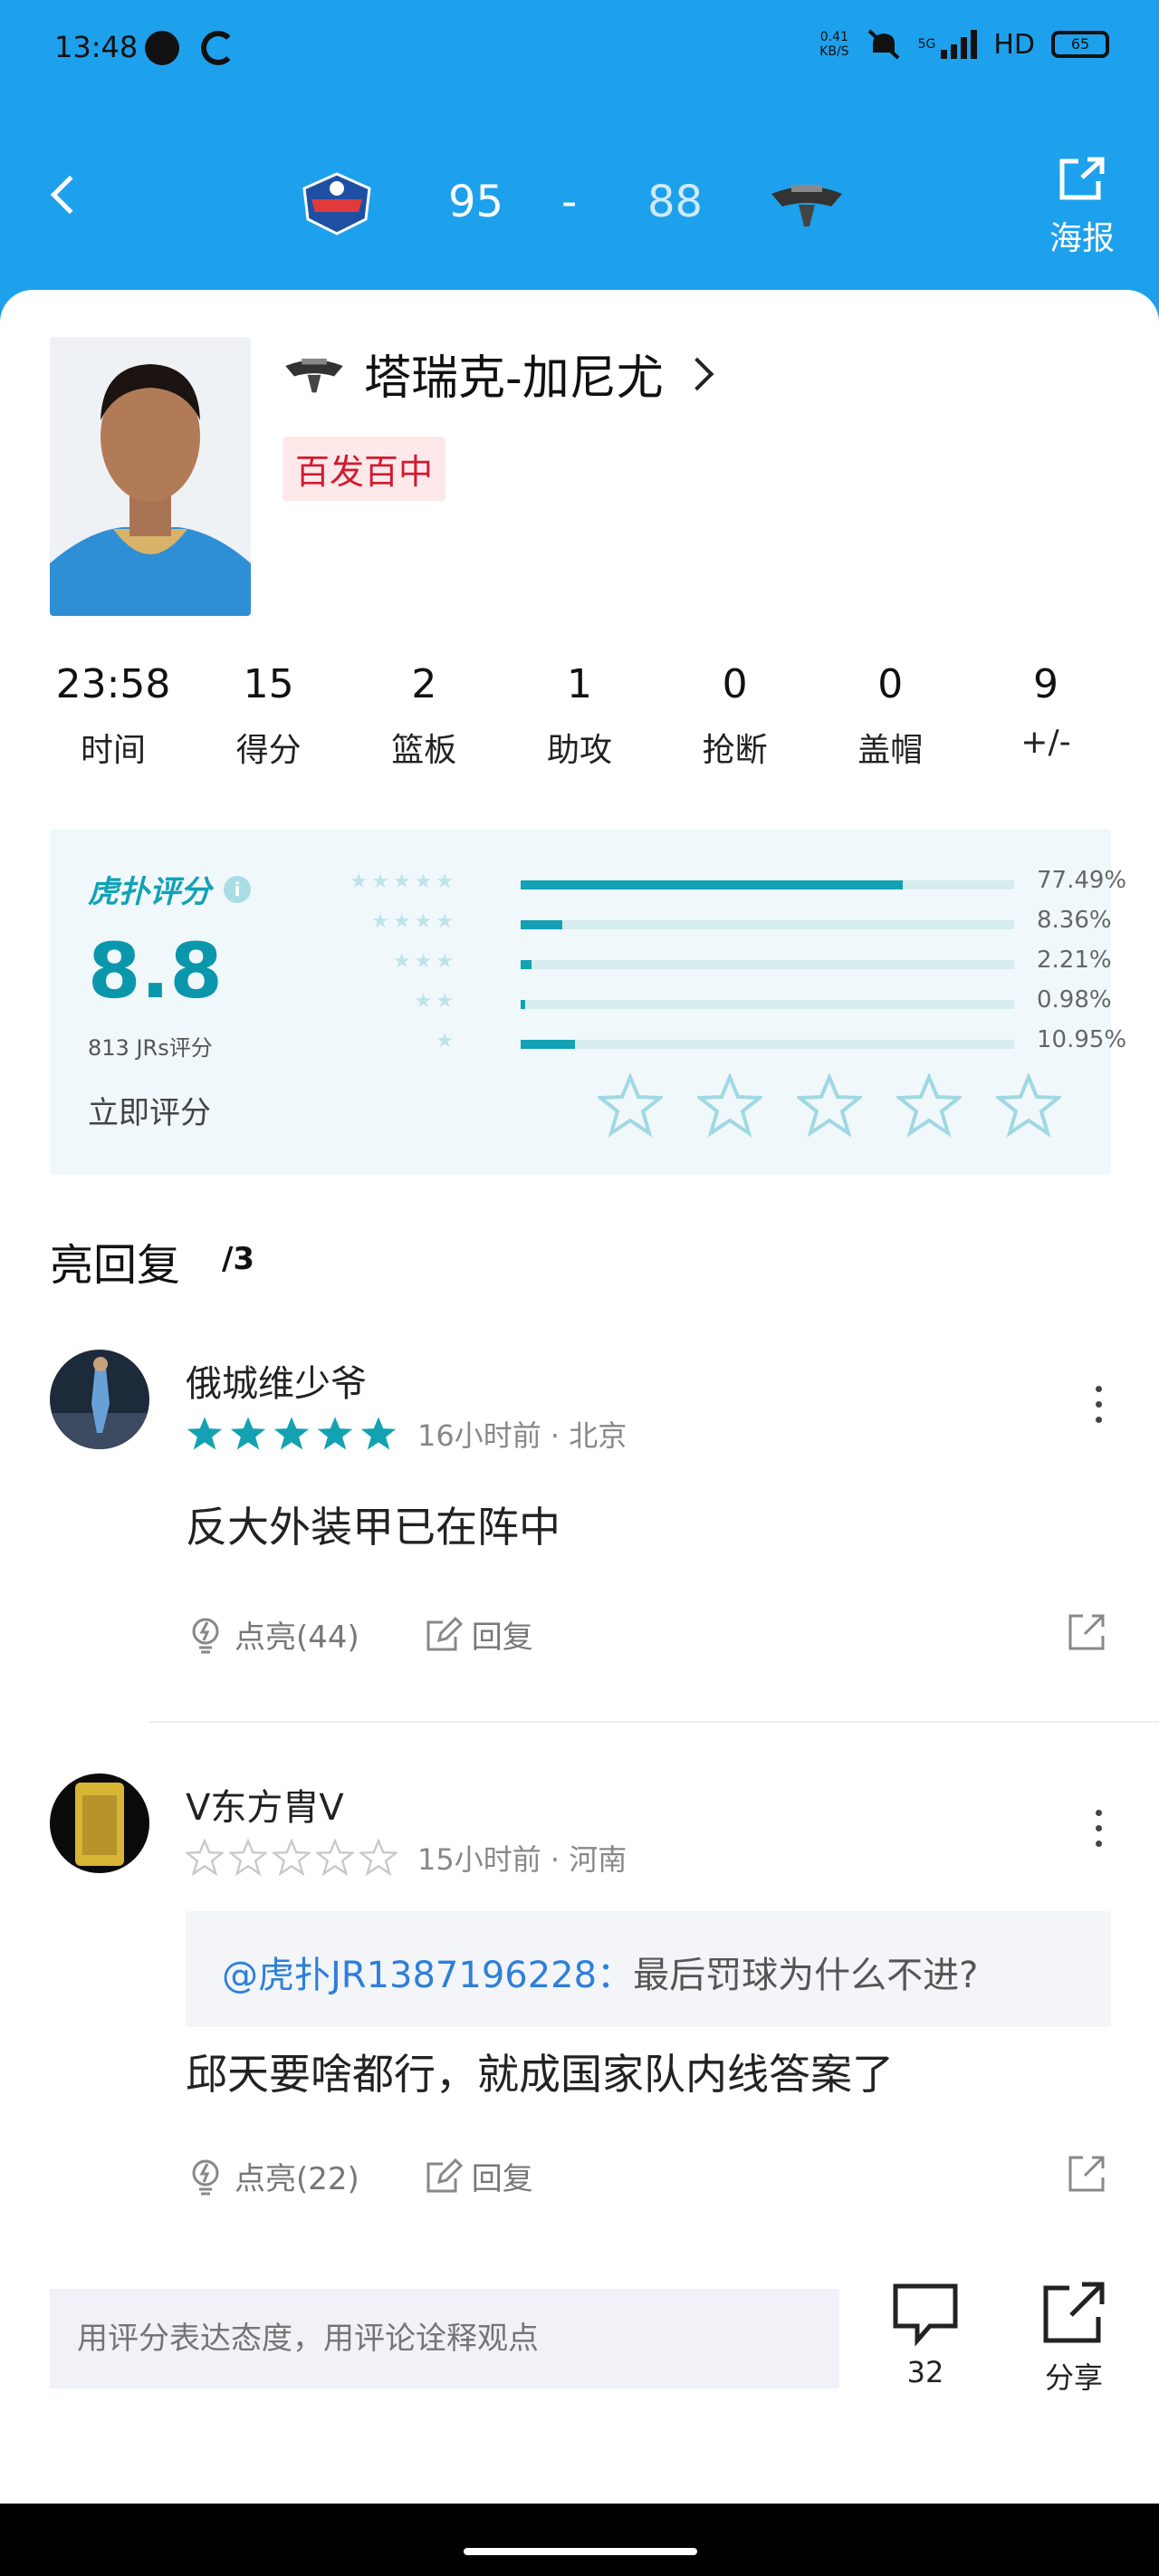  What do you see at coordinates (1074, 2312) in the screenshot?
I see `share-icon` at bounding box center [1074, 2312].